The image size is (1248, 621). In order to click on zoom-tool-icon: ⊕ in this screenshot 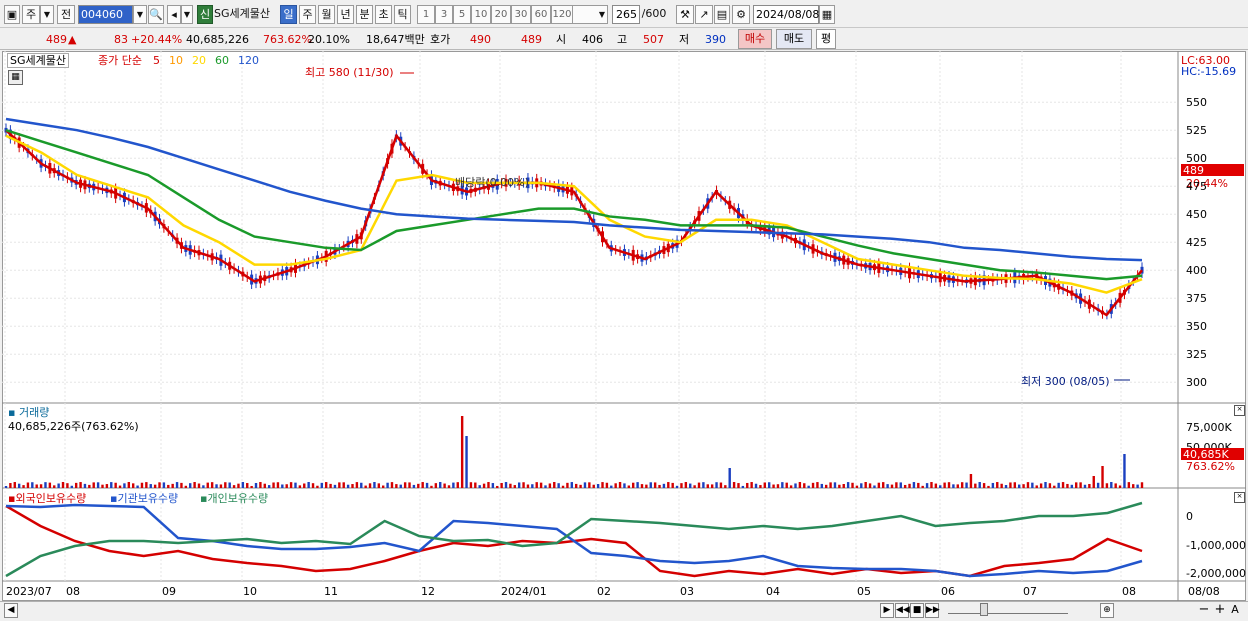, I will do `click(1107, 610)`.